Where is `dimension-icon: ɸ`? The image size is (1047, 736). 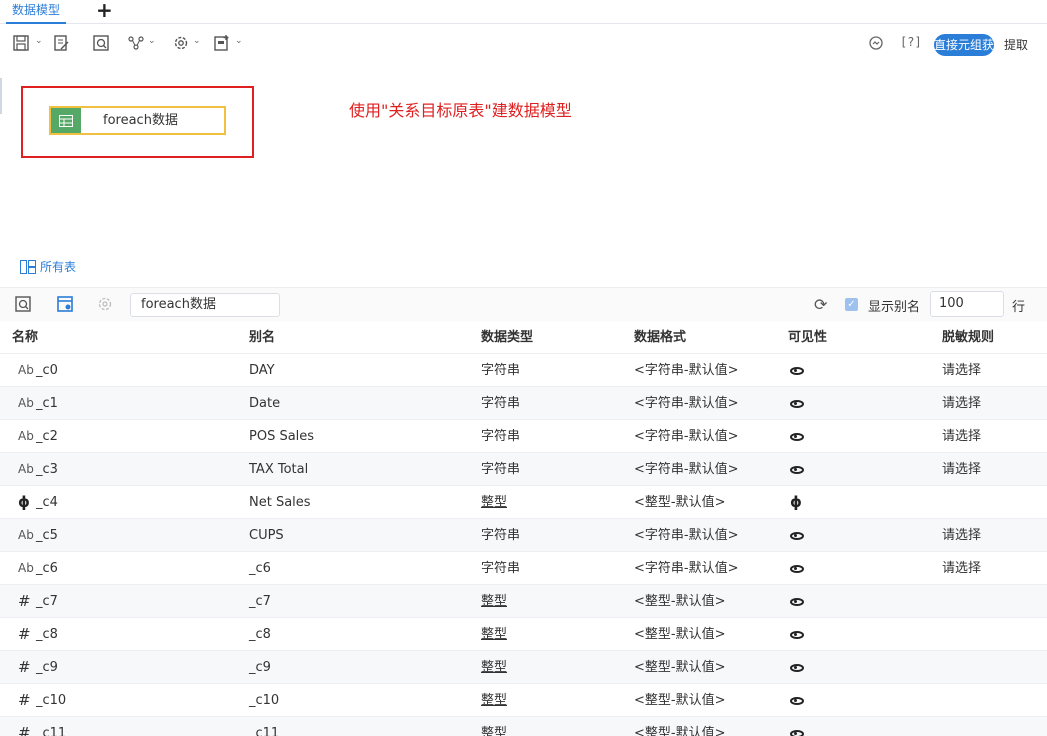 dimension-icon: ɸ is located at coordinates (796, 502).